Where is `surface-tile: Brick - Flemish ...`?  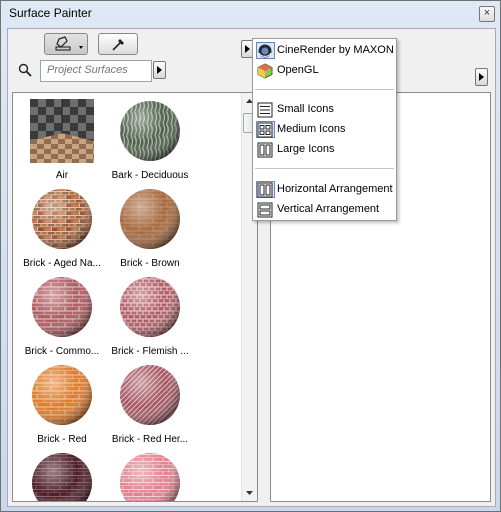 surface-tile: Brick - Flemish ... is located at coordinates (150, 316).